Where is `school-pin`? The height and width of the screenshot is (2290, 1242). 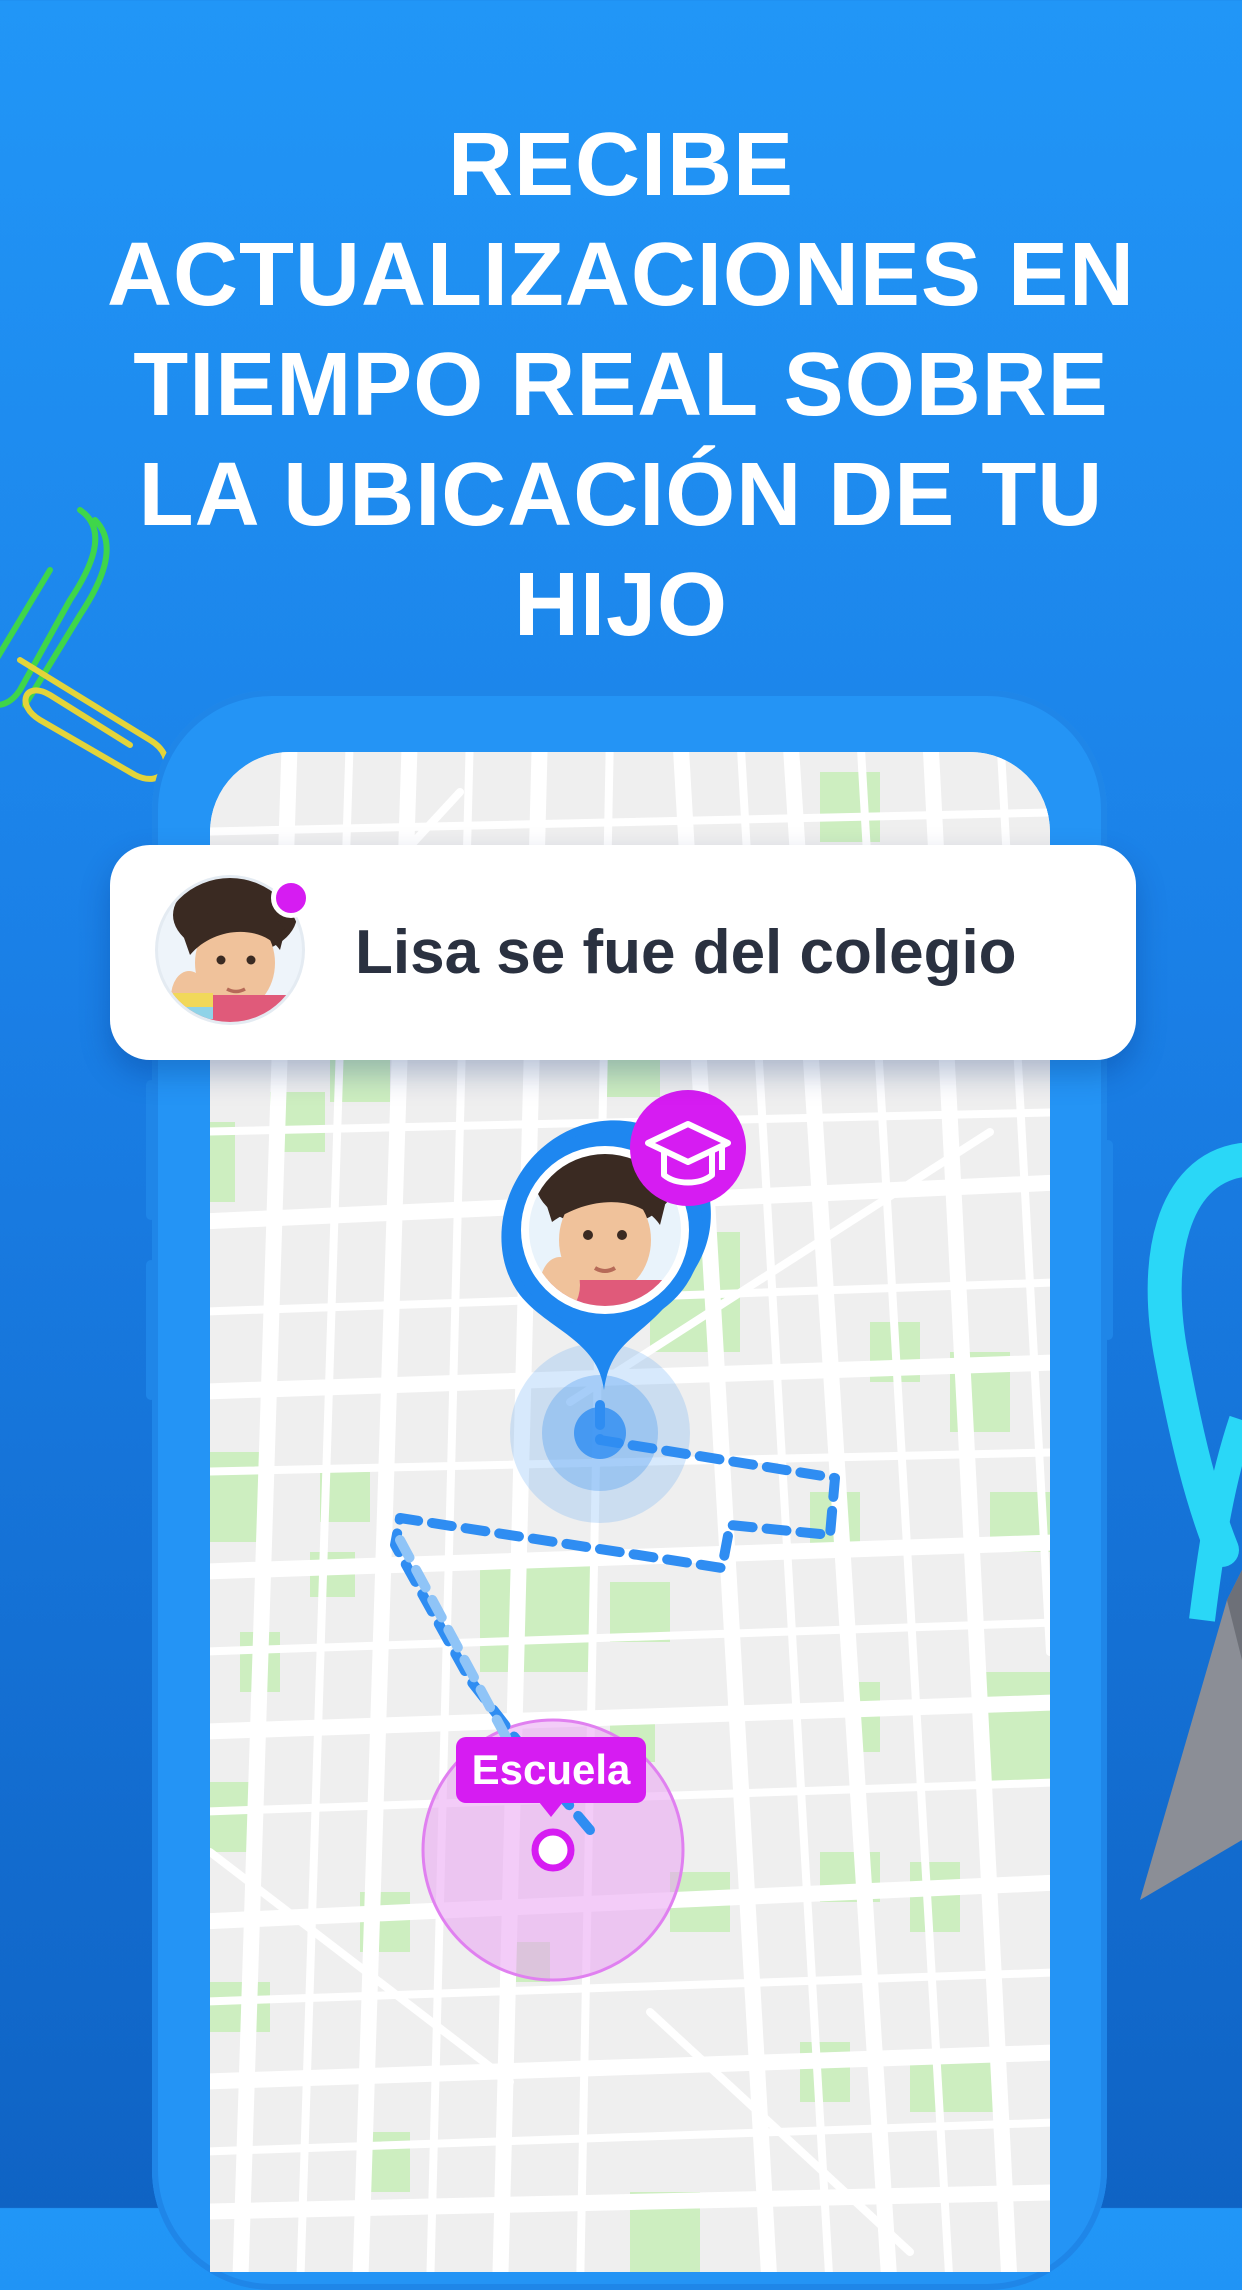
school-pin is located at coordinates (553, 1850).